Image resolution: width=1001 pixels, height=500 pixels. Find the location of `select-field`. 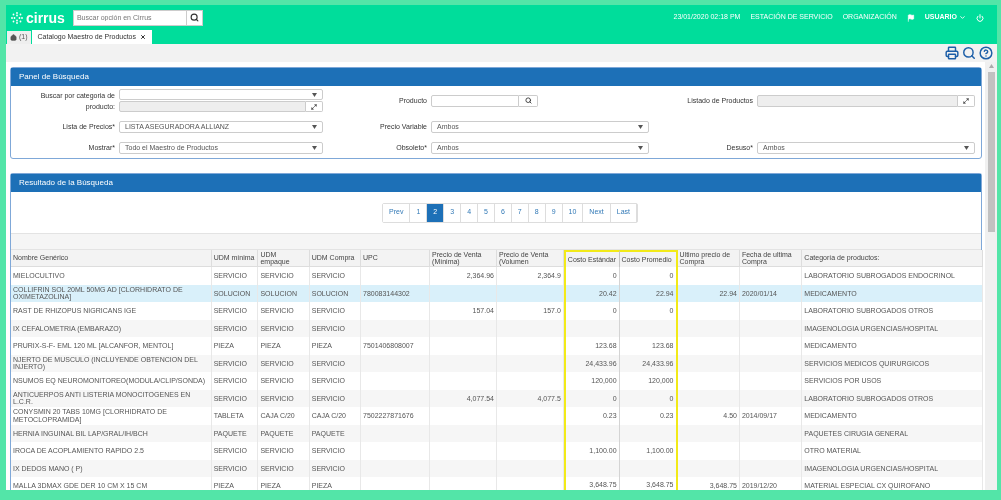

select-field is located at coordinates (221, 94).